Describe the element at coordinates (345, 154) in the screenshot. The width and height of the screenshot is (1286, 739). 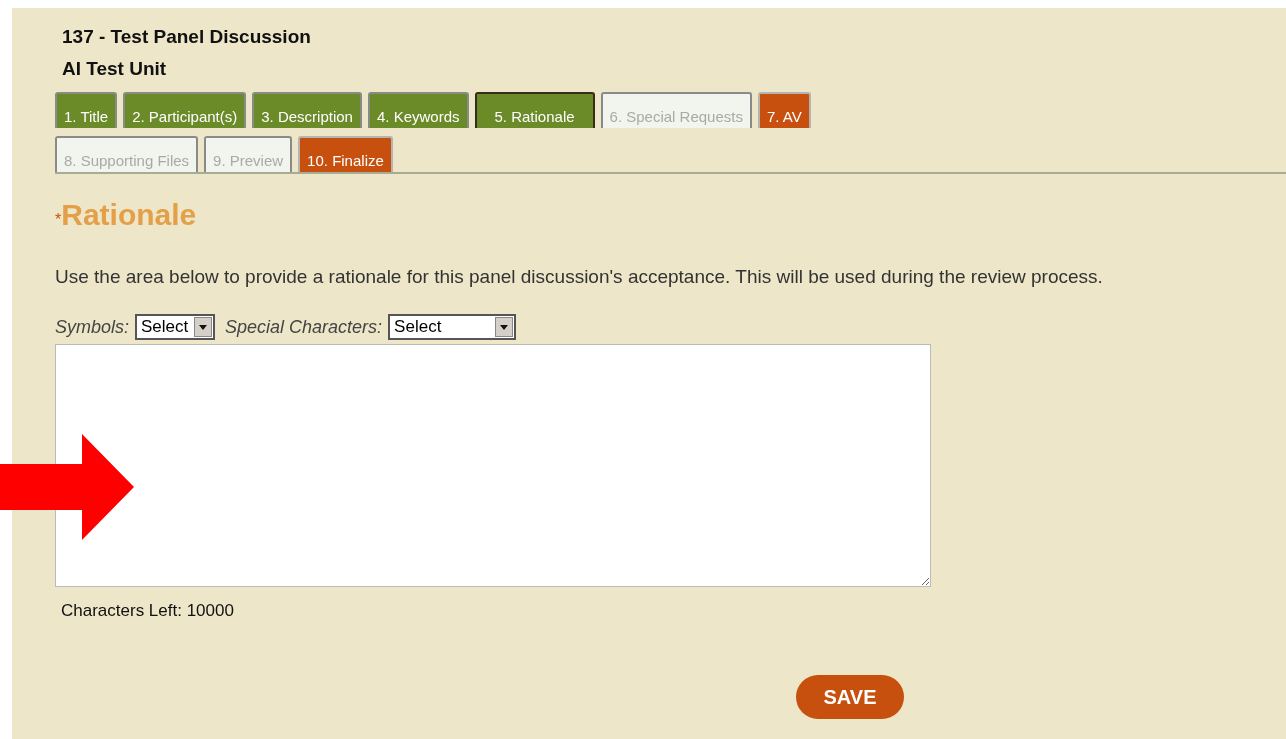
I see `step-tab: 10. Finalize` at that location.